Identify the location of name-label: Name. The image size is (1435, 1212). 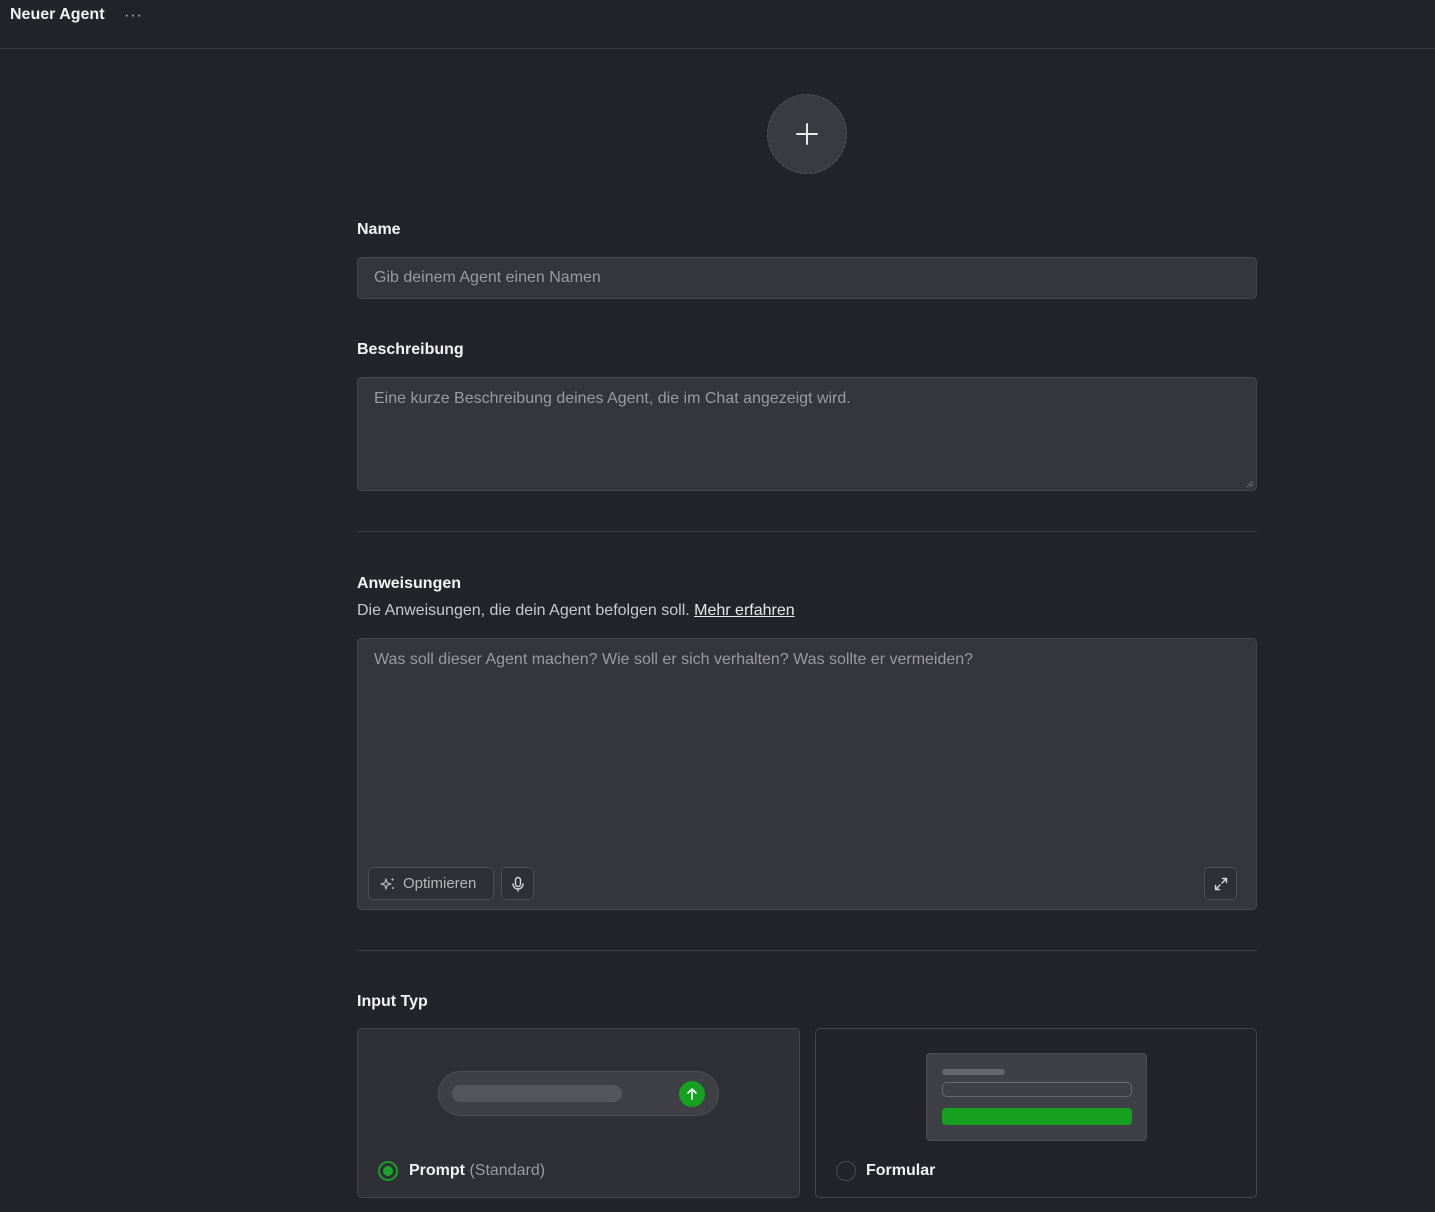
(379, 229).